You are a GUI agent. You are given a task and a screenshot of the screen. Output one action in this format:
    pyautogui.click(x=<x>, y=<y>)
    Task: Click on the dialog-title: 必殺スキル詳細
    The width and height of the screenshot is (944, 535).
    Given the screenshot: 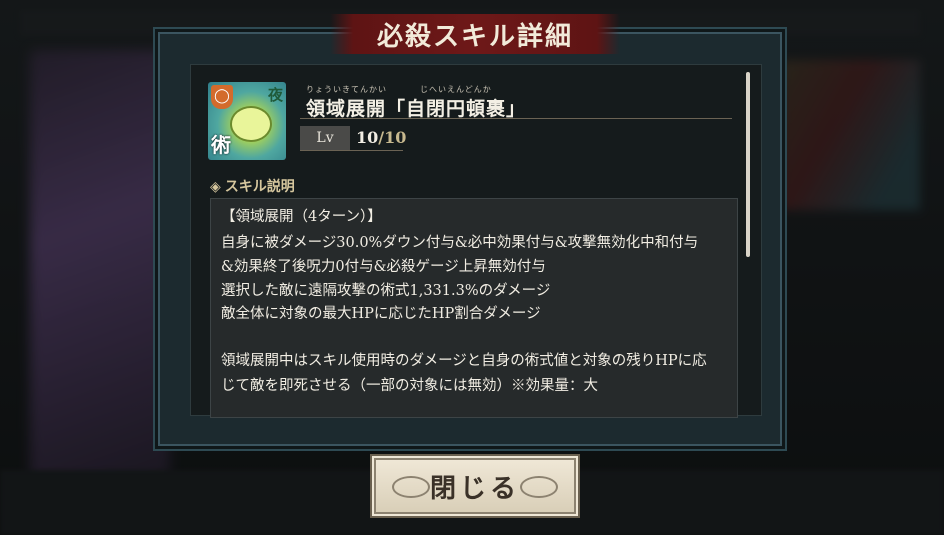 What is the action you would take?
    pyautogui.click(x=474, y=36)
    